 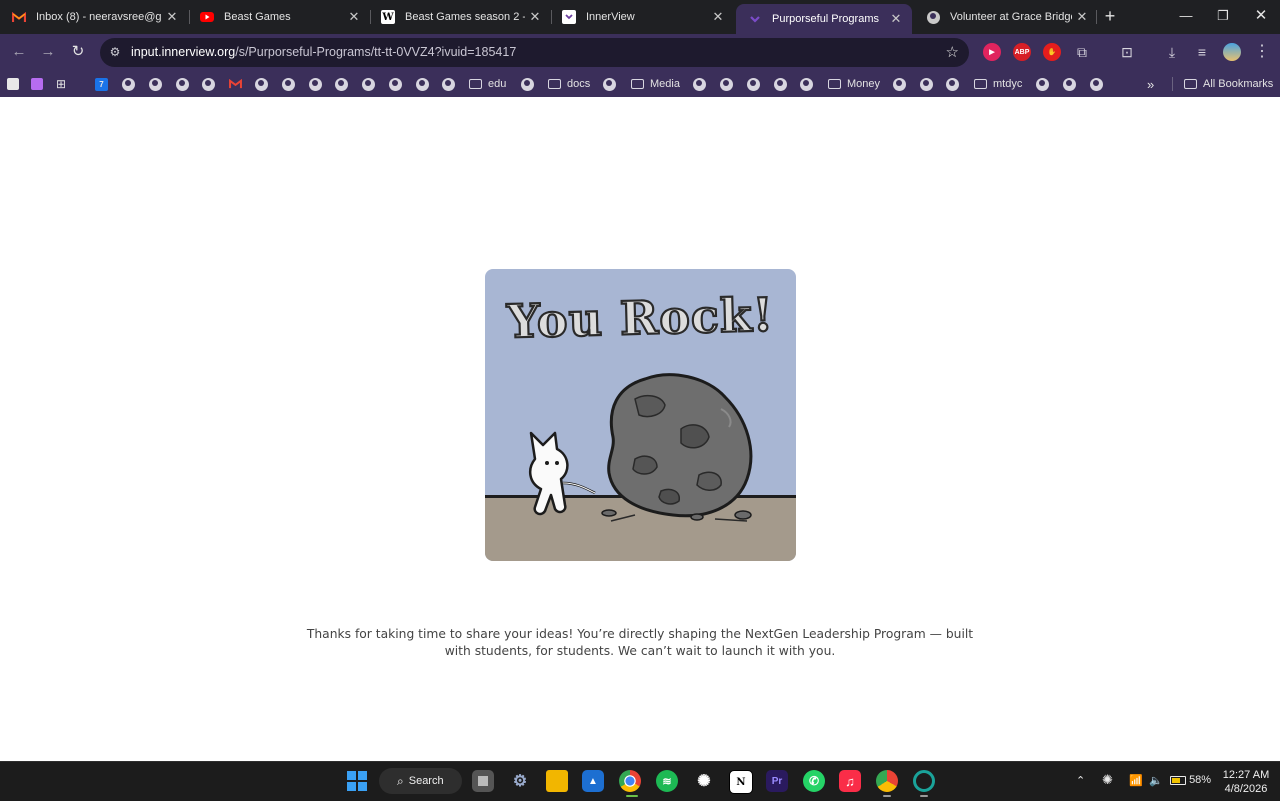 What do you see at coordinates (1228, 84) in the screenshot?
I see `all-bookmarks-button: All Bookmarks` at bounding box center [1228, 84].